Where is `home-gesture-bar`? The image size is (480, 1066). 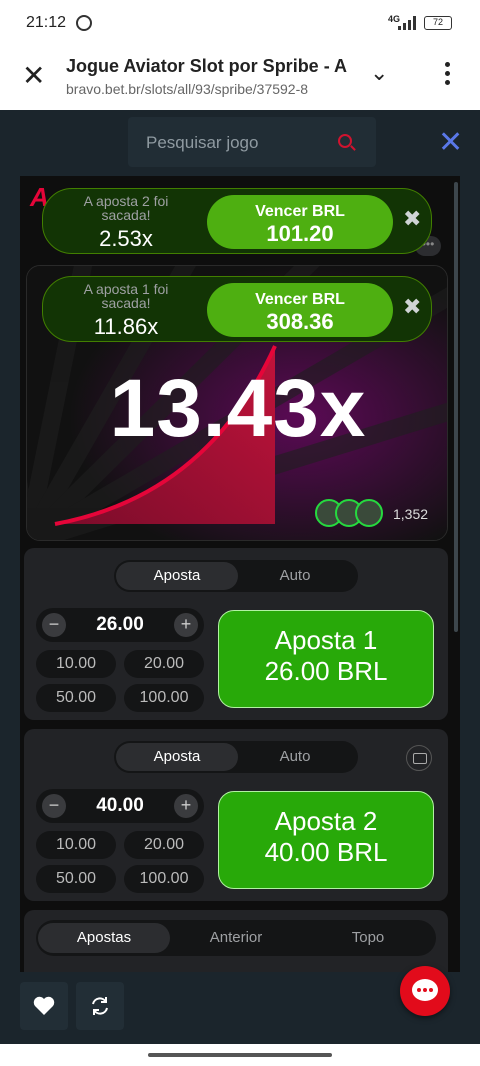
home-gesture-bar is located at coordinates (240, 1055).